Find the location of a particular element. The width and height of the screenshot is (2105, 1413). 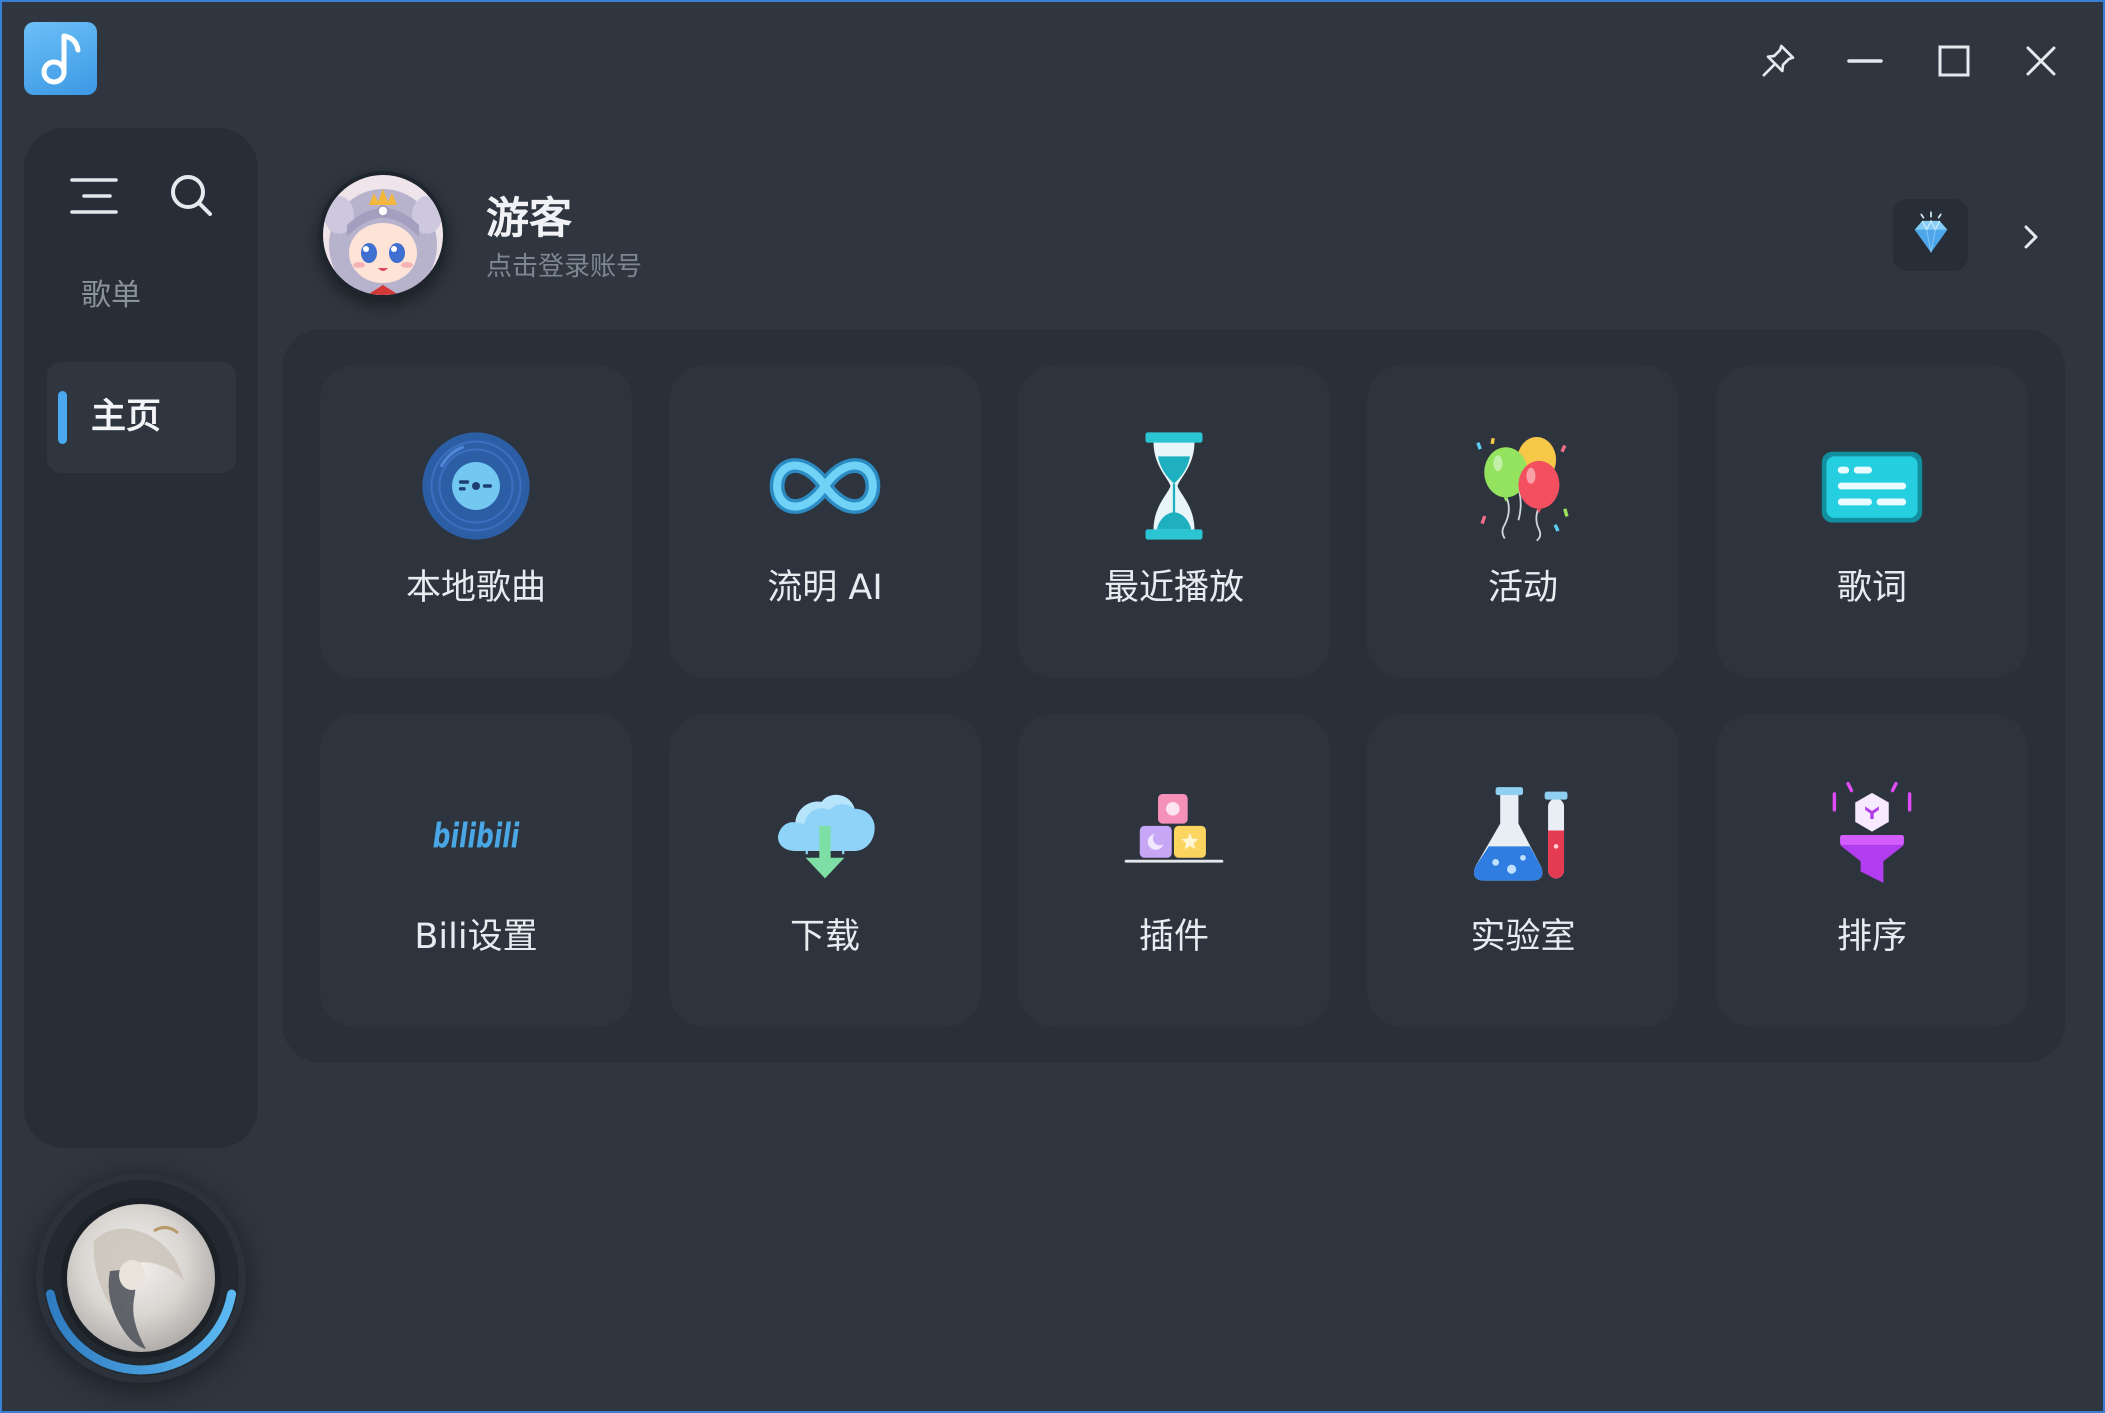

funnel-sort-icon is located at coordinates (1872, 832).